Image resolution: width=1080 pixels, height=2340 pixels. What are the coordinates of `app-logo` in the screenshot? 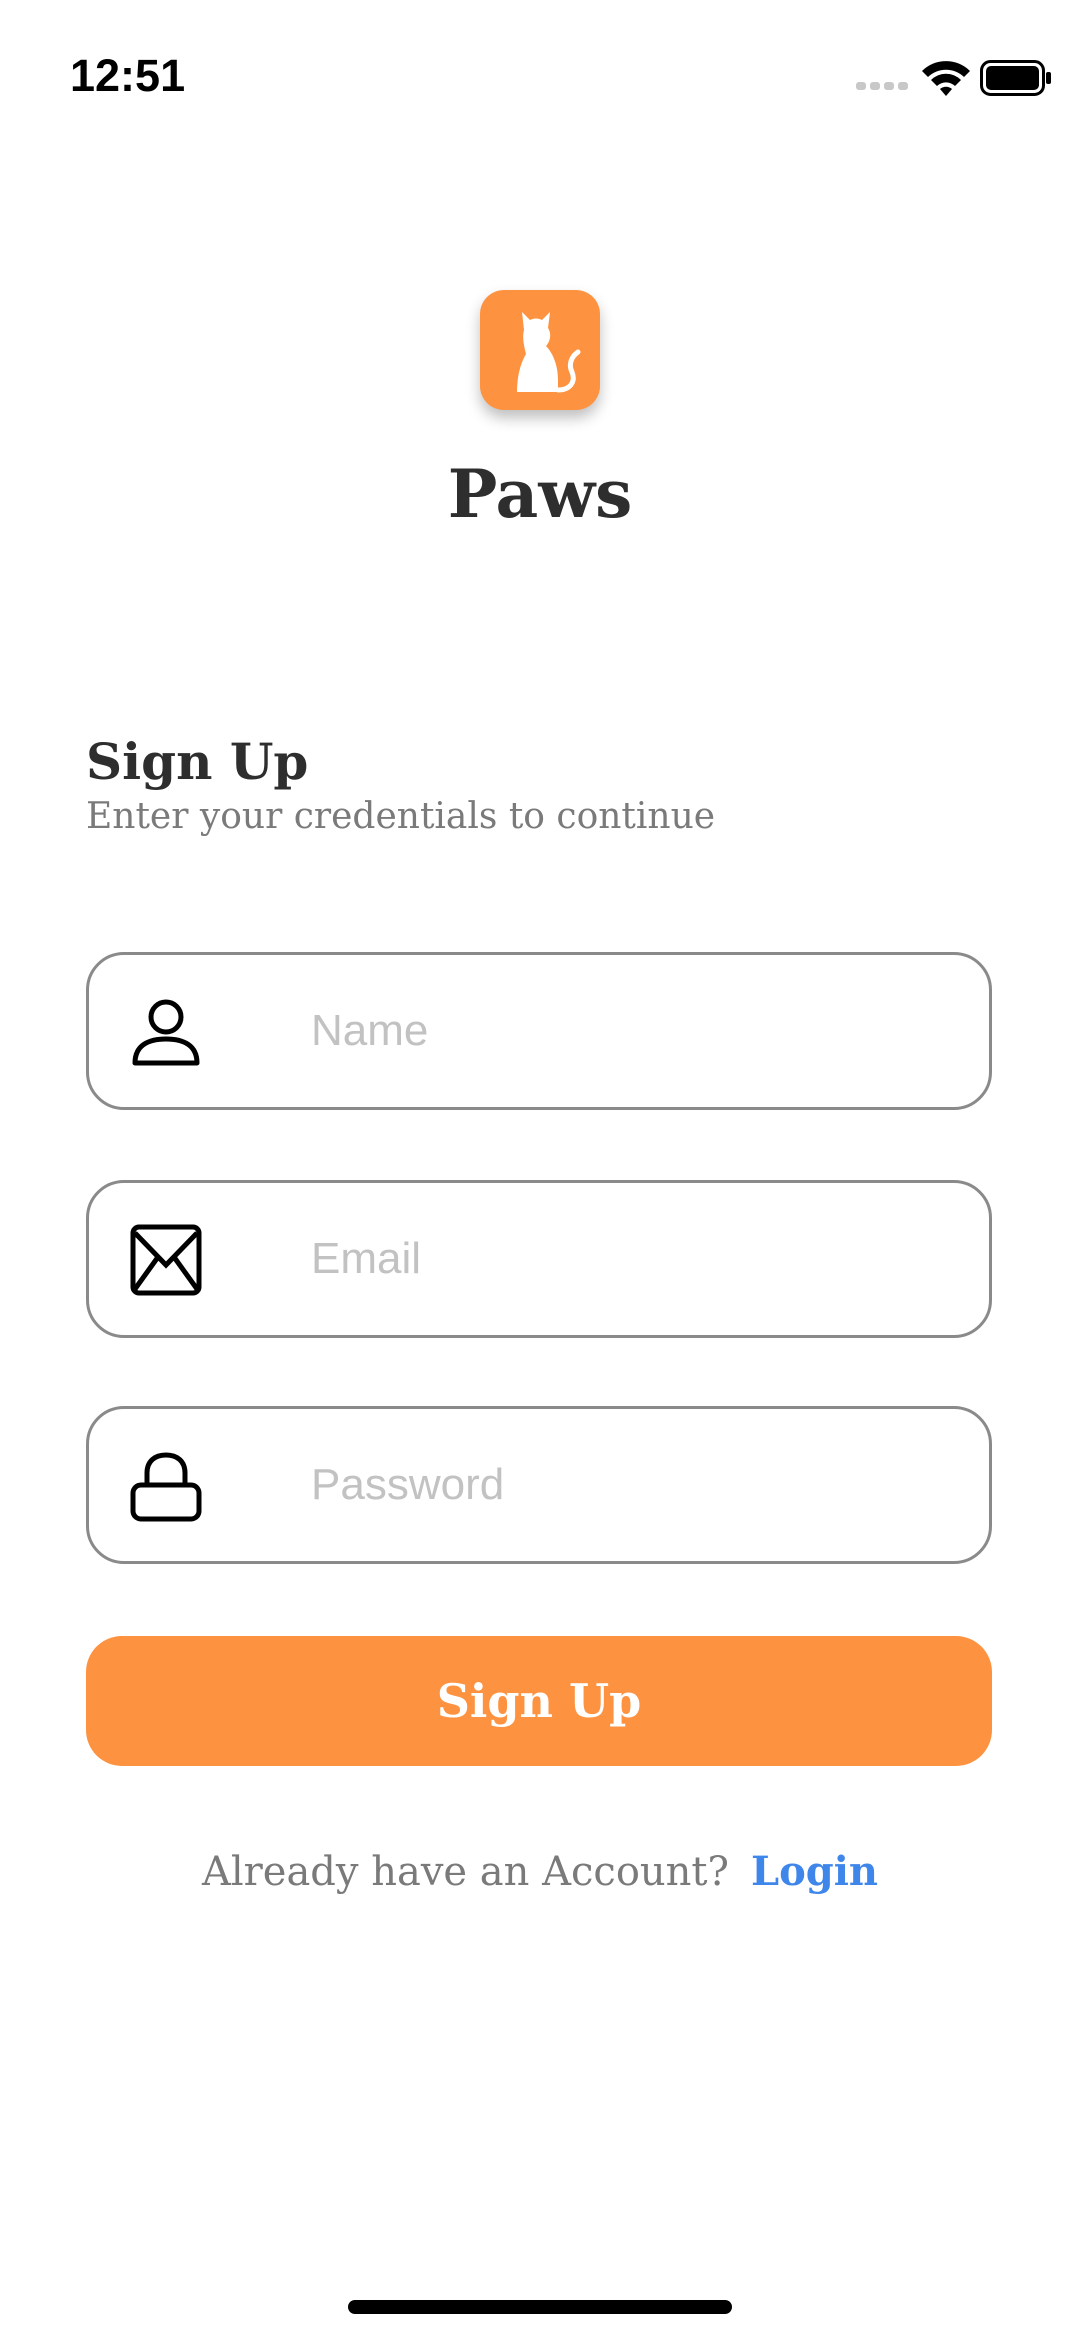 It's located at (540, 350).